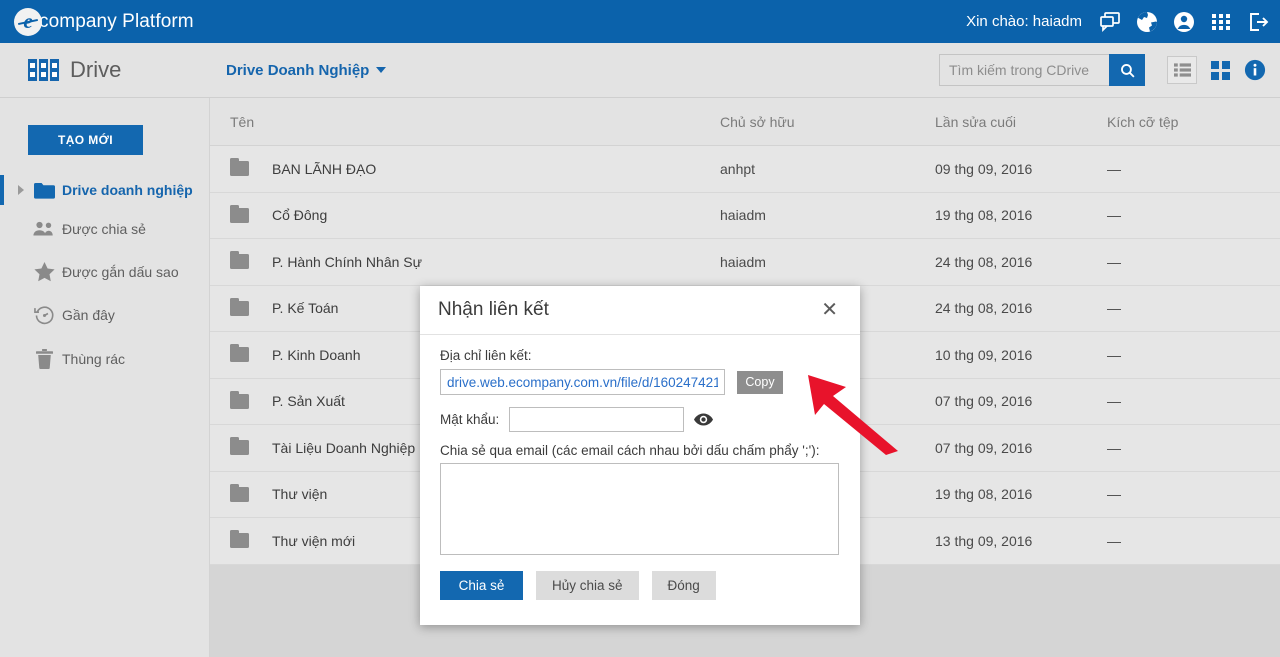  I want to click on drive-cabinet-icon, so click(43, 70).